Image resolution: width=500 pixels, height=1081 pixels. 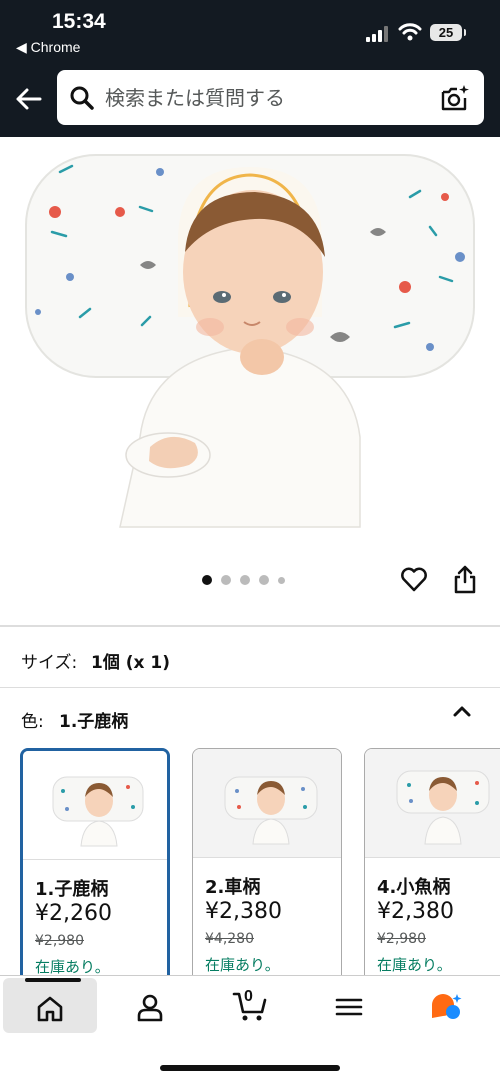 What do you see at coordinates (94, 722) in the screenshot?
I see `color-value: 1.子鹿柄` at bounding box center [94, 722].